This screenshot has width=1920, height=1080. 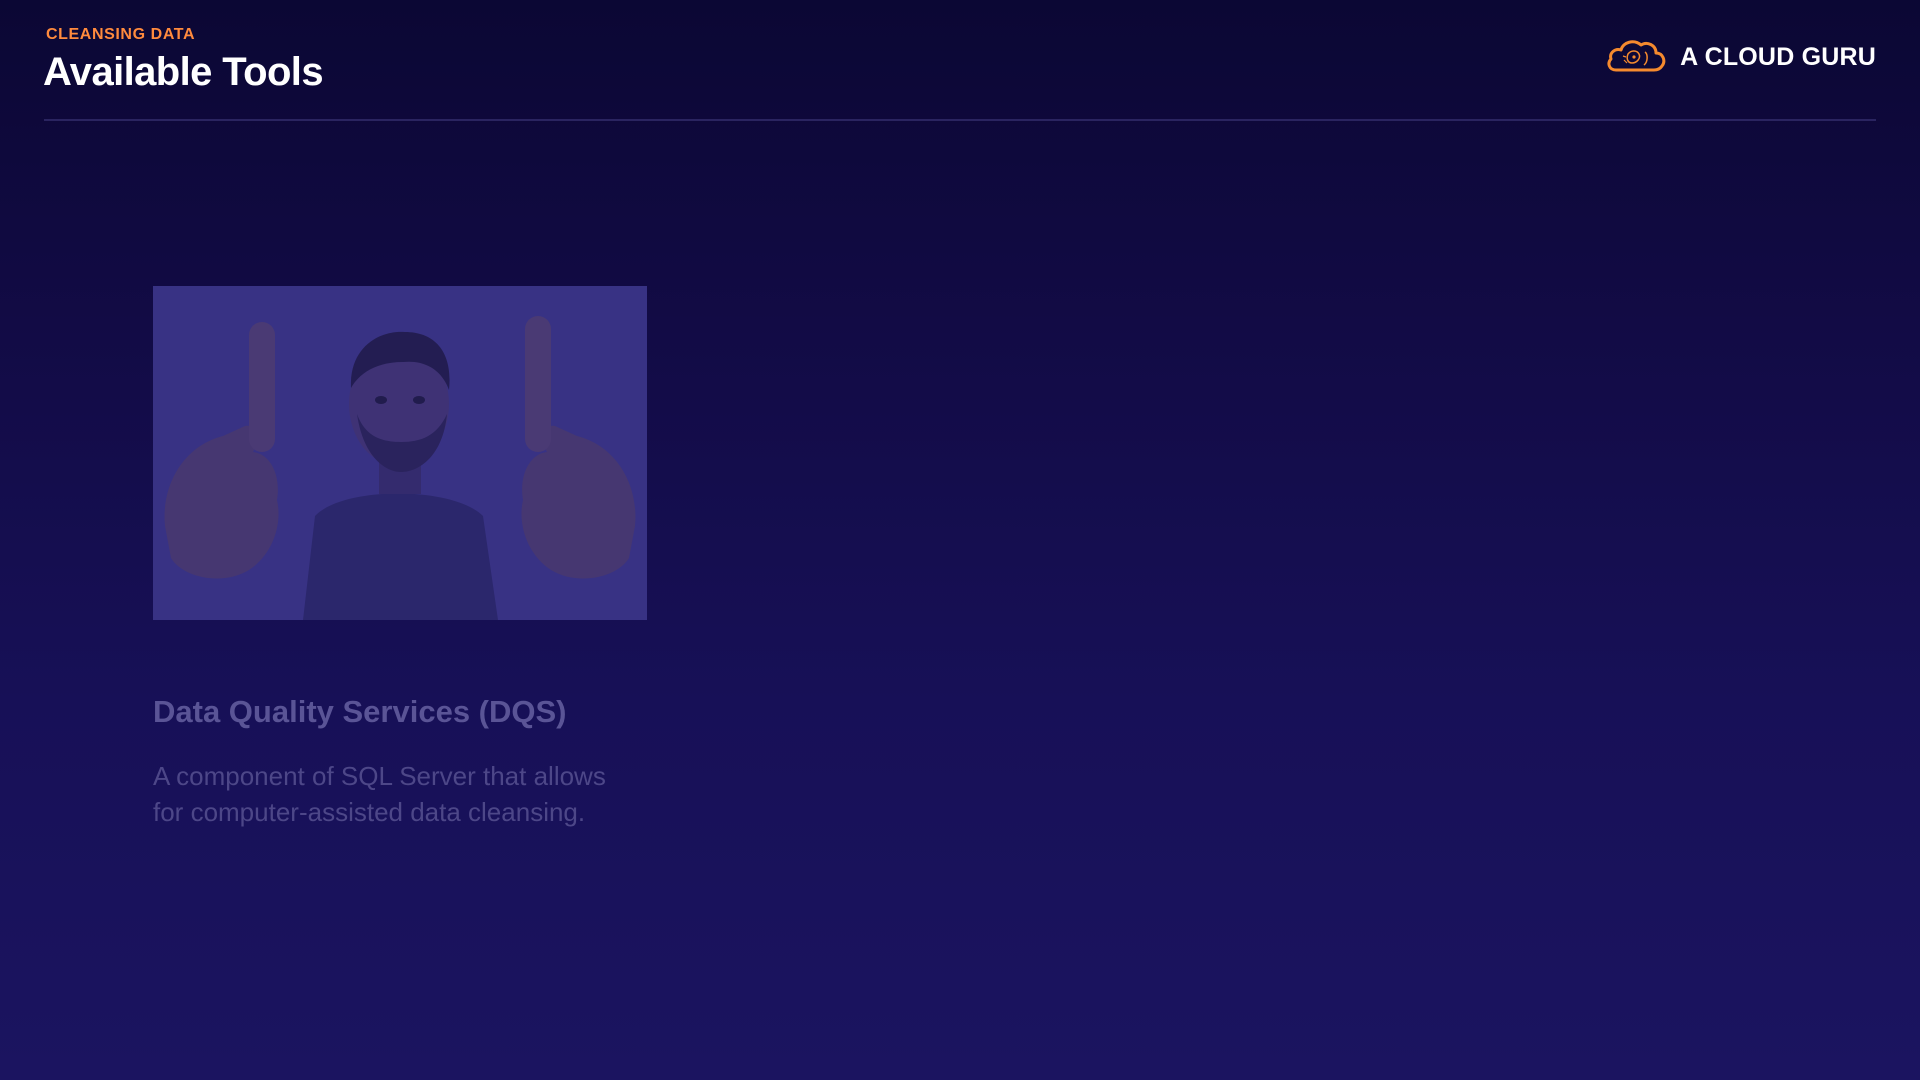 I want to click on page-title: Available Tools, so click(x=183, y=72).